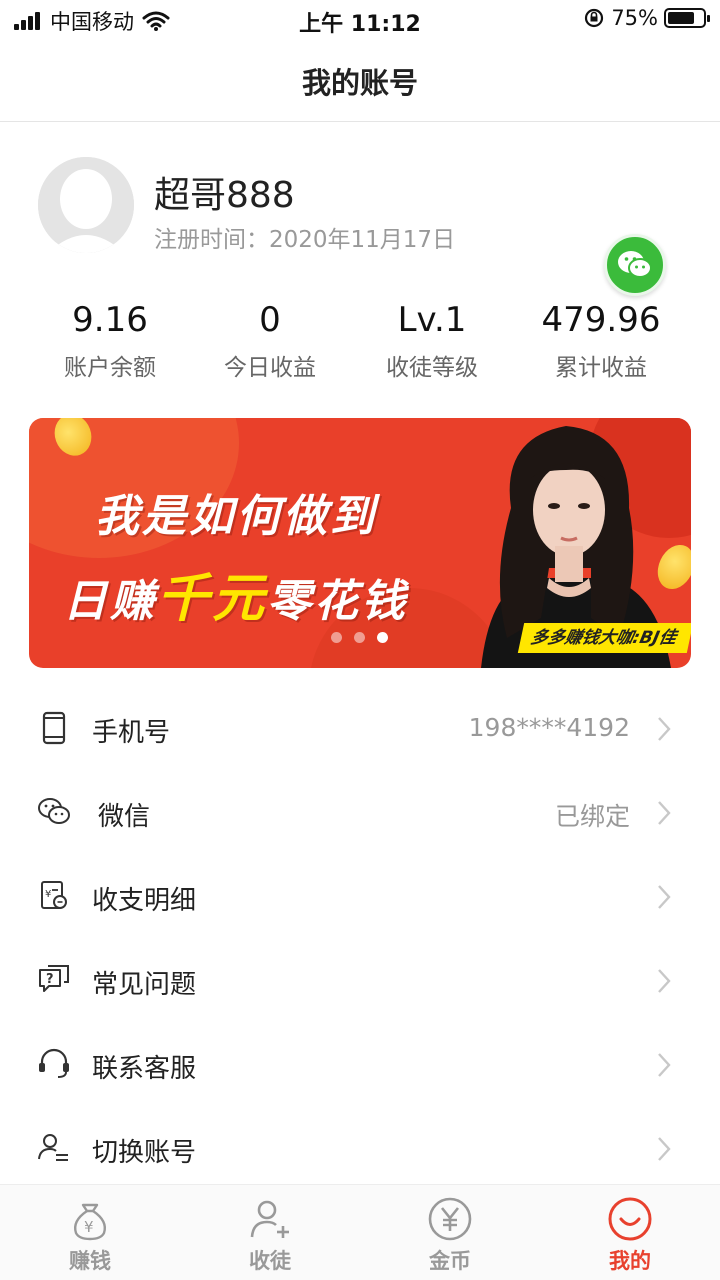 Image resolution: width=720 pixels, height=1280 pixels. I want to click on menu-item-transactions: ¥ 收支明细, so click(360, 898).